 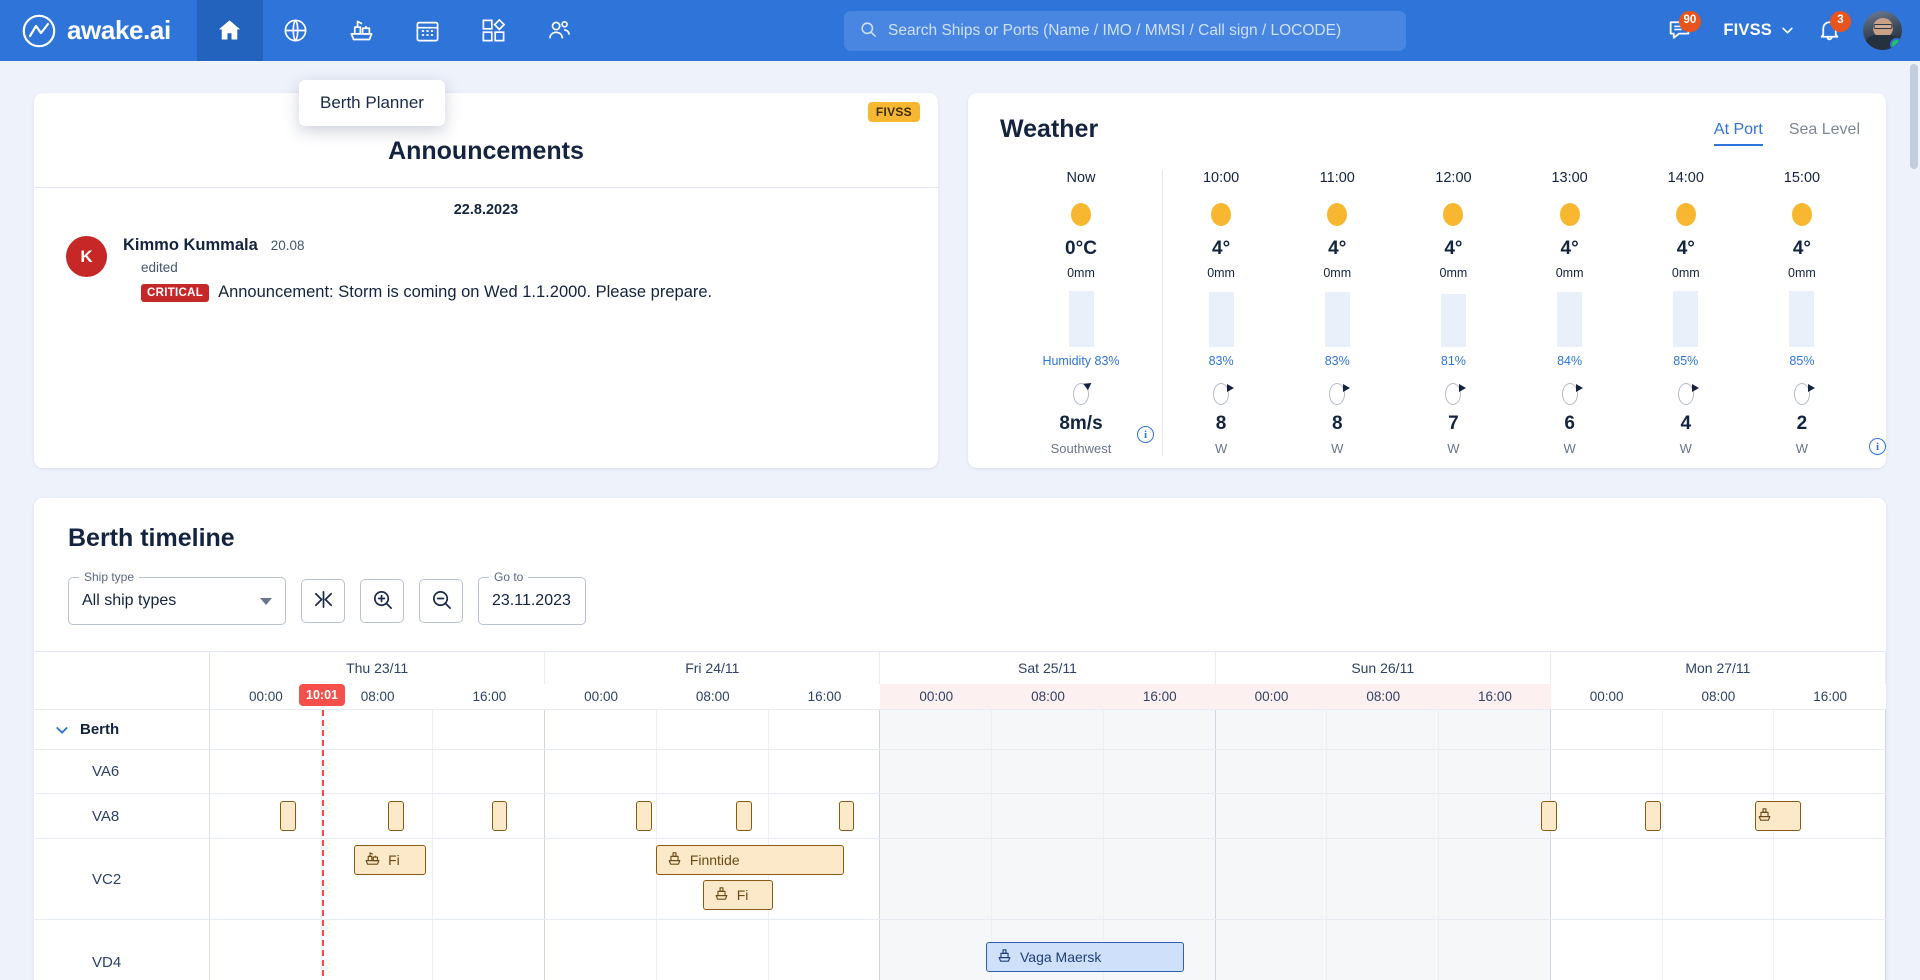 I want to click on nav-berth-planner, so click(x=362, y=30).